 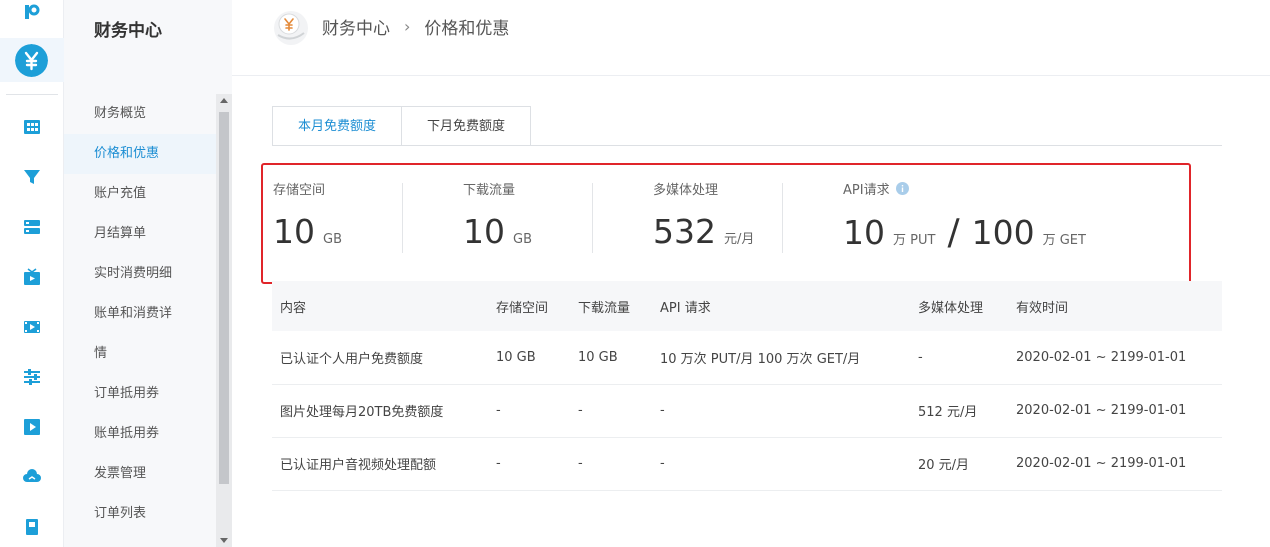 I want to click on info-icon, so click(x=902, y=188).